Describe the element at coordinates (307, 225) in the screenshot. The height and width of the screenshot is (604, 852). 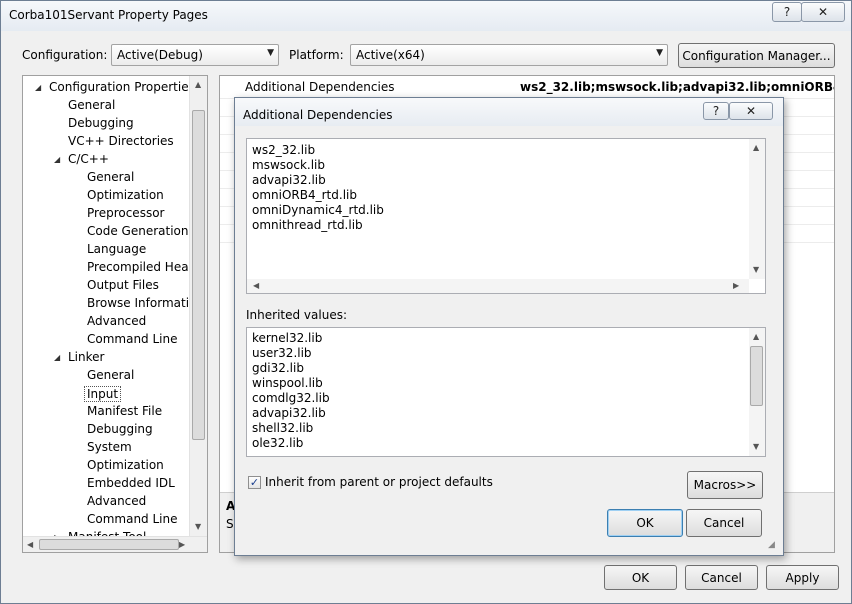
I see `dependency-line: omnithread_rtd.lib` at that location.